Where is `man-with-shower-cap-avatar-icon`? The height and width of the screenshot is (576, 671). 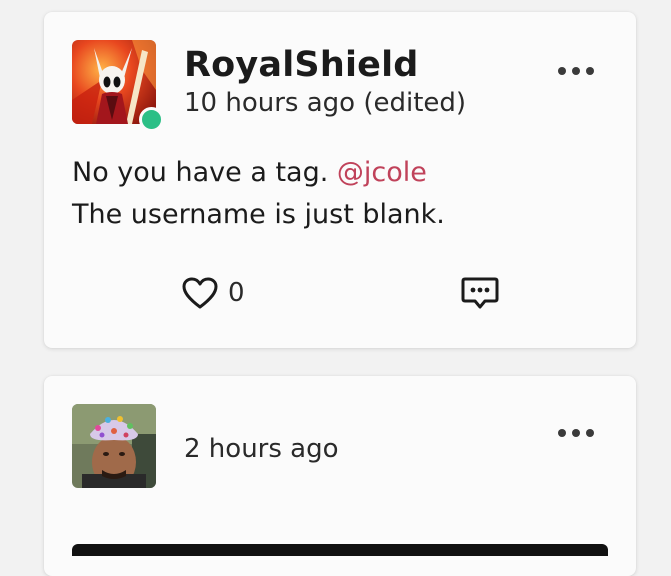
man-with-shower-cap-avatar-icon is located at coordinates (114, 446).